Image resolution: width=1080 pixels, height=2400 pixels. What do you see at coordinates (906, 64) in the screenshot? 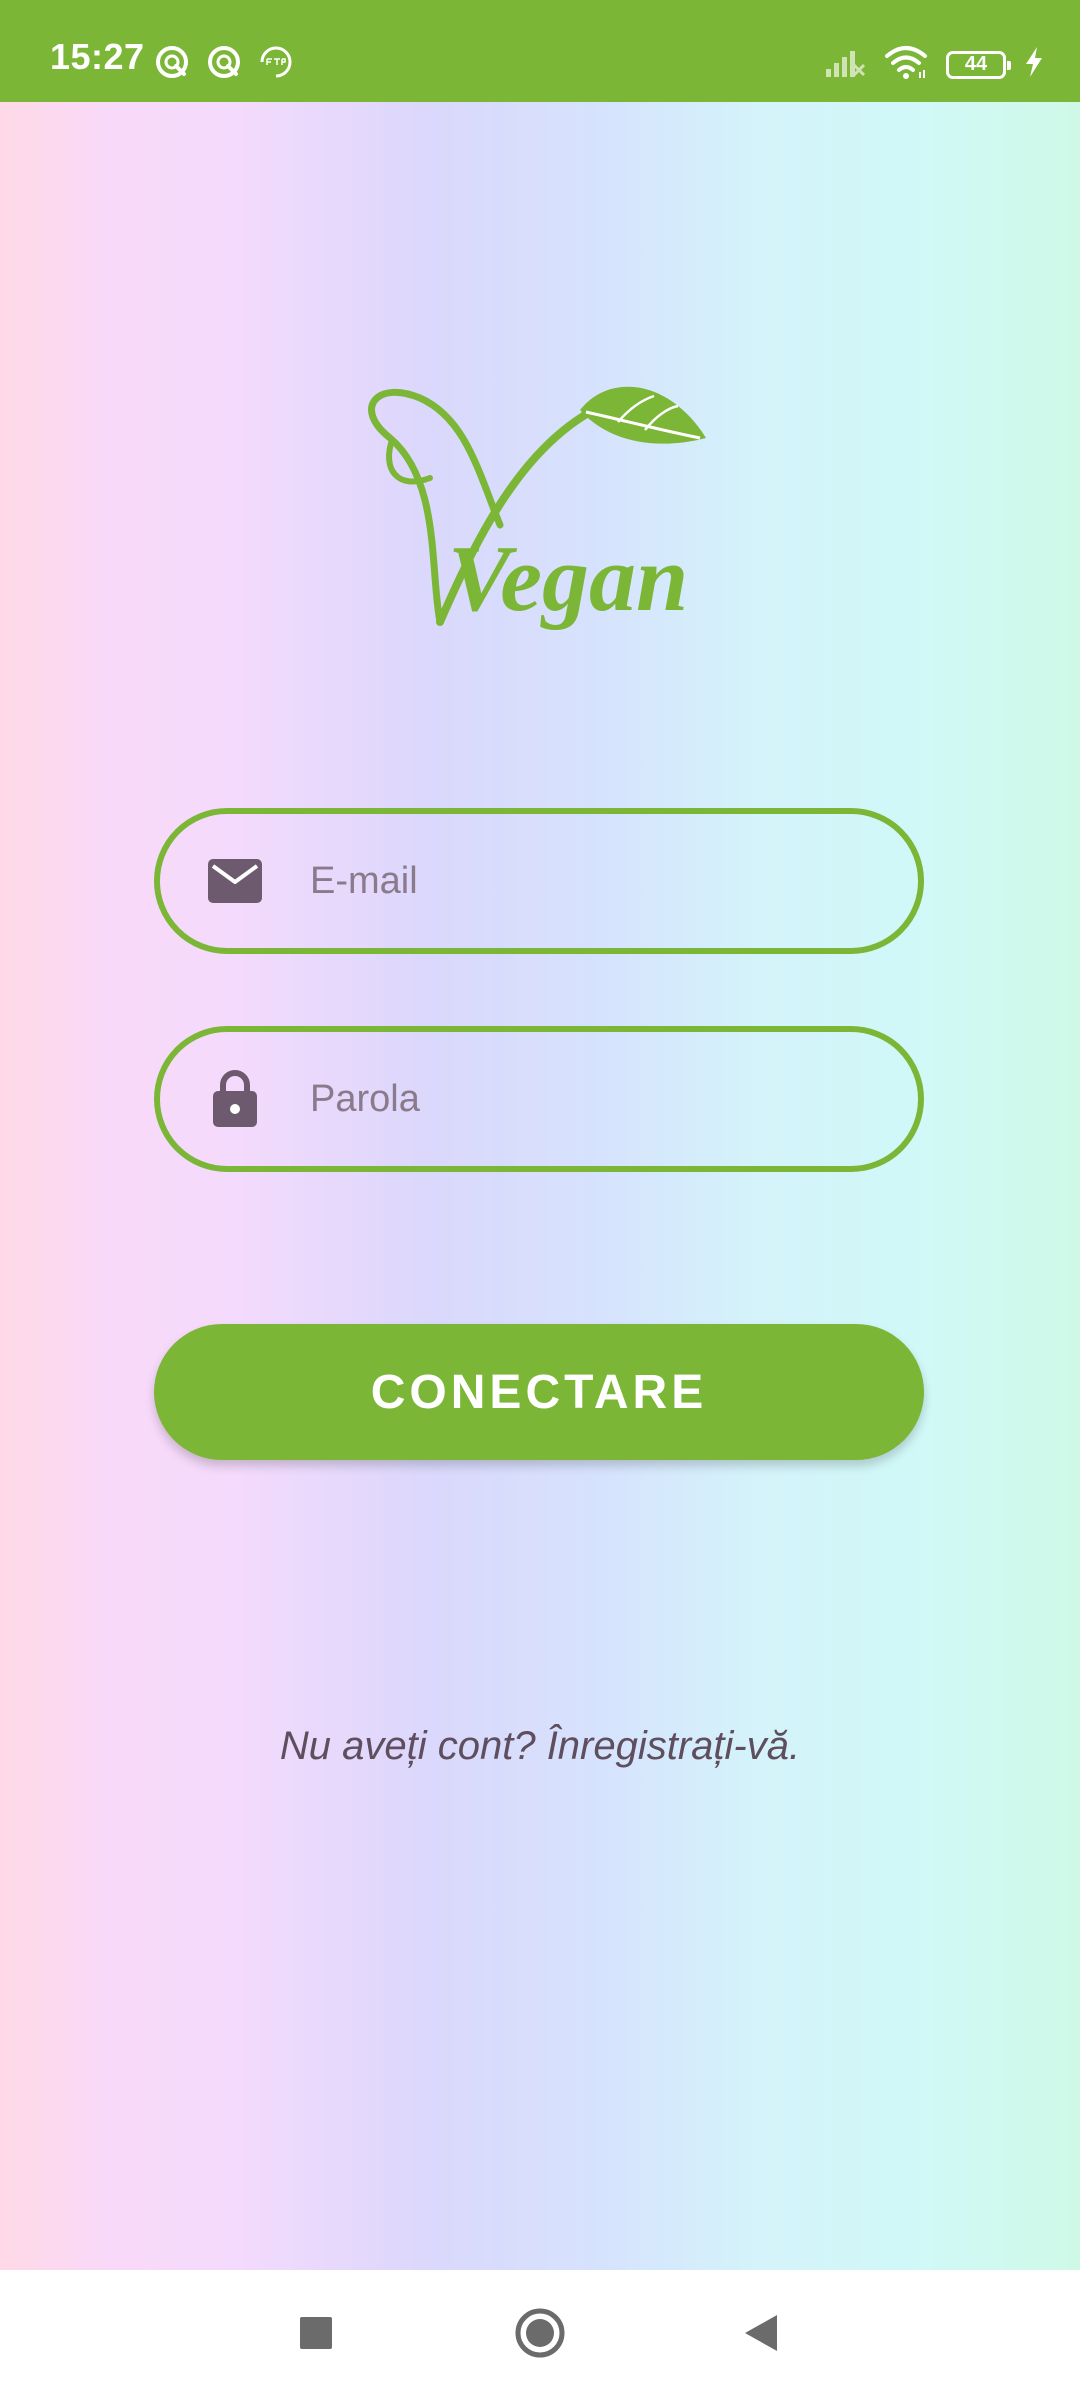
I see `wifi-icon` at bounding box center [906, 64].